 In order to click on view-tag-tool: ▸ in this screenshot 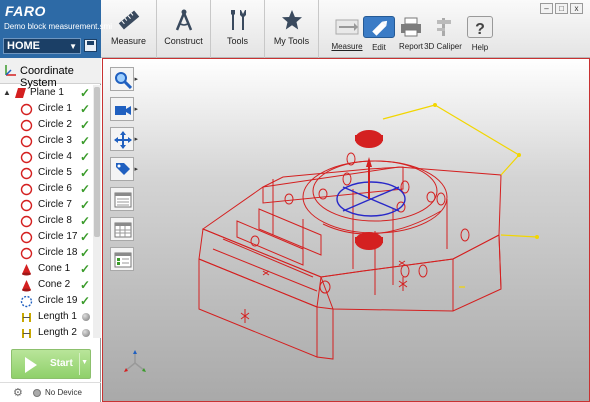, I will do `click(124, 169)`.